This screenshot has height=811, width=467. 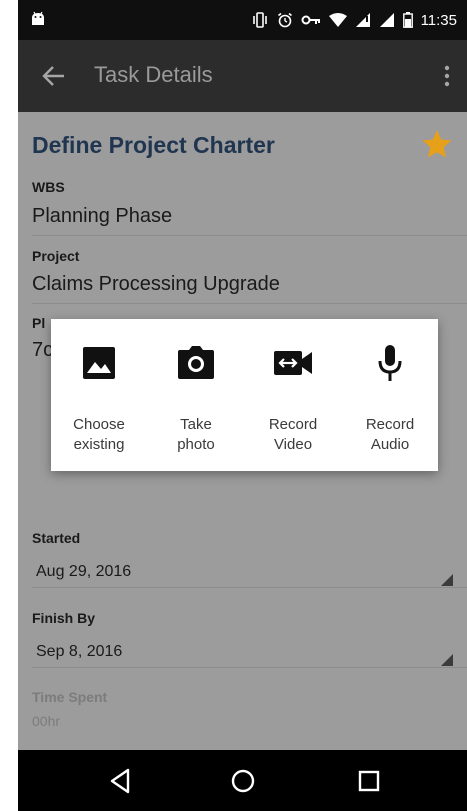 What do you see at coordinates (99, 434) in the screenshot?
I see `option-label: Choose existing` at bounding box center [99, 434].